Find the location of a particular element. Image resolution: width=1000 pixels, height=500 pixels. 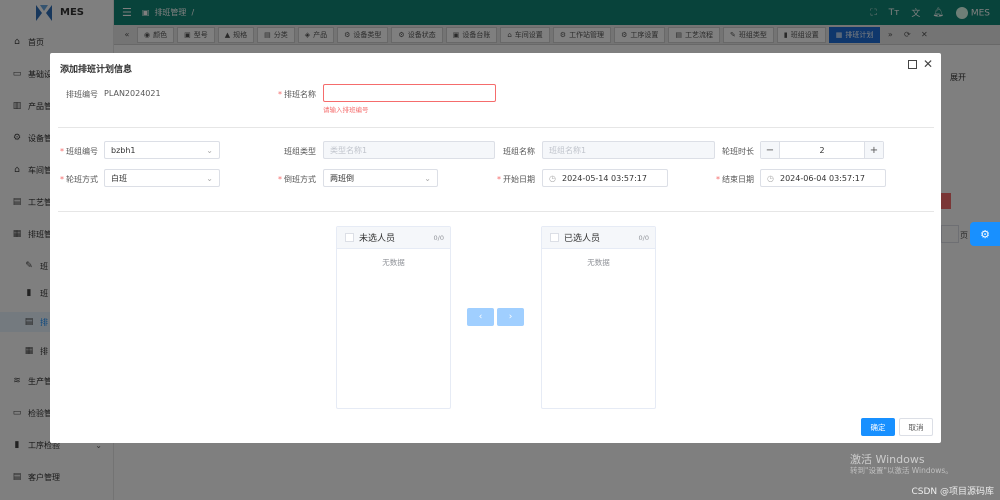

transfer-left-header: 未选人员 0/0 is located at coordinates (393, 238).